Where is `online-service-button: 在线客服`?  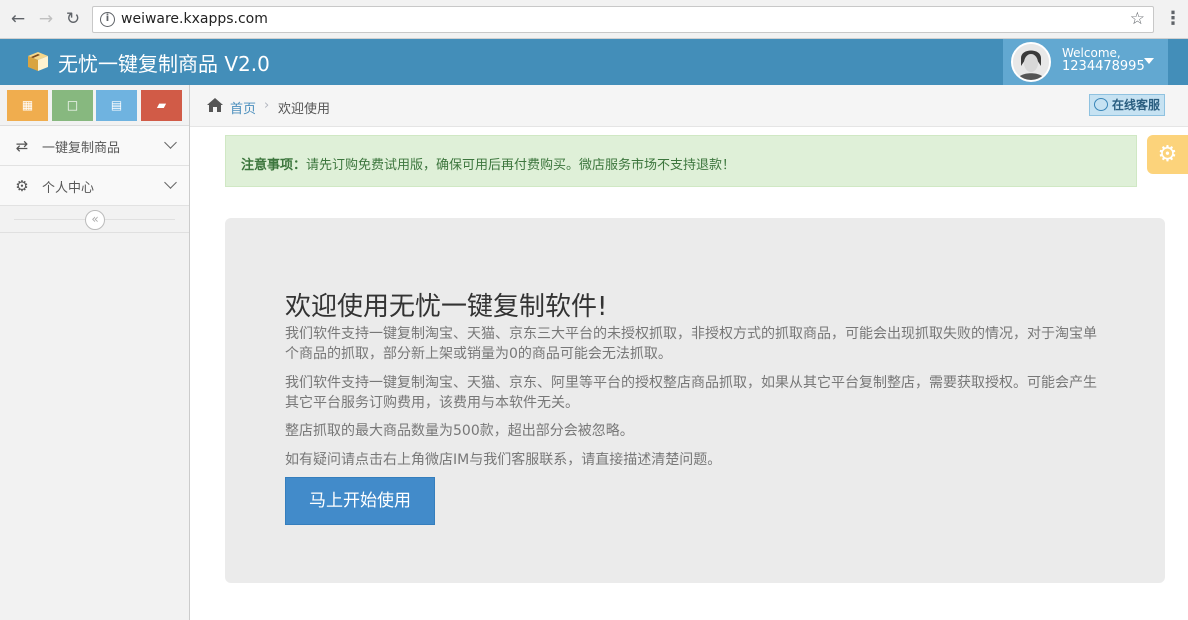
online-service-button: 在线客服 is located at coordinates (1127, 105).